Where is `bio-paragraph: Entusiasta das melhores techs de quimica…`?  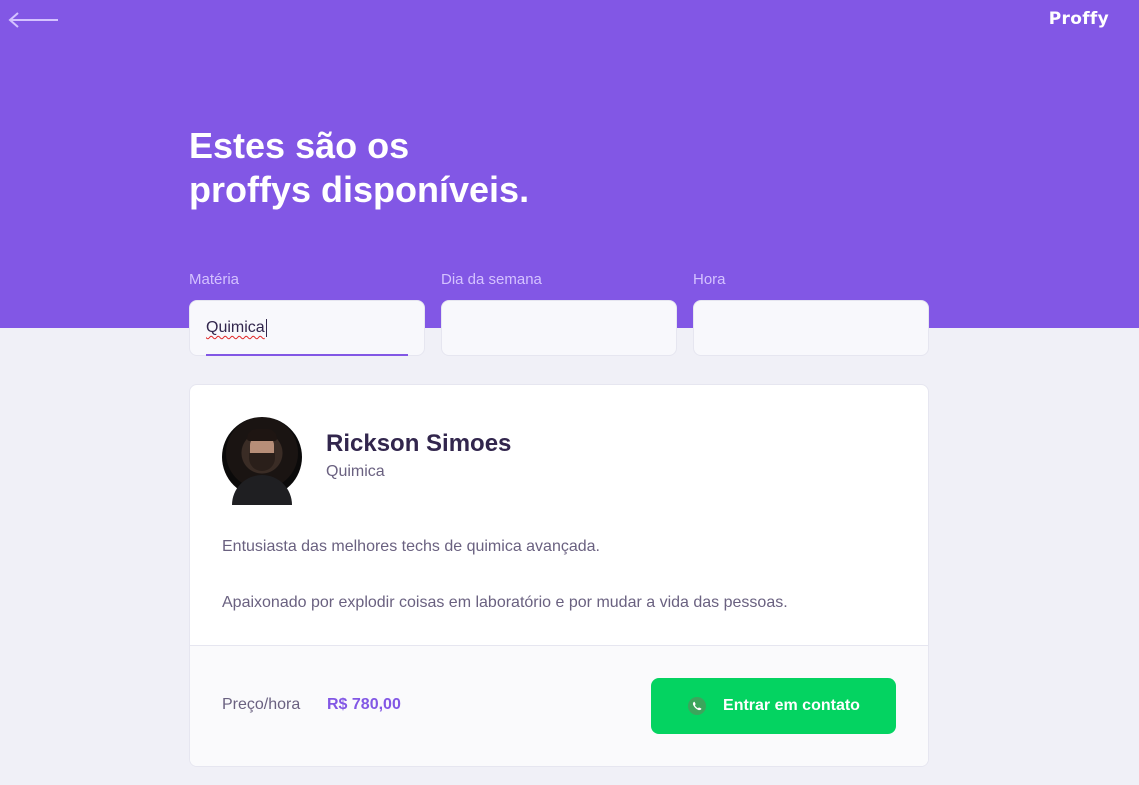 bio-paragraph: Entusiasta das melhores techs de quimica… is located at coordinates (411, 546).